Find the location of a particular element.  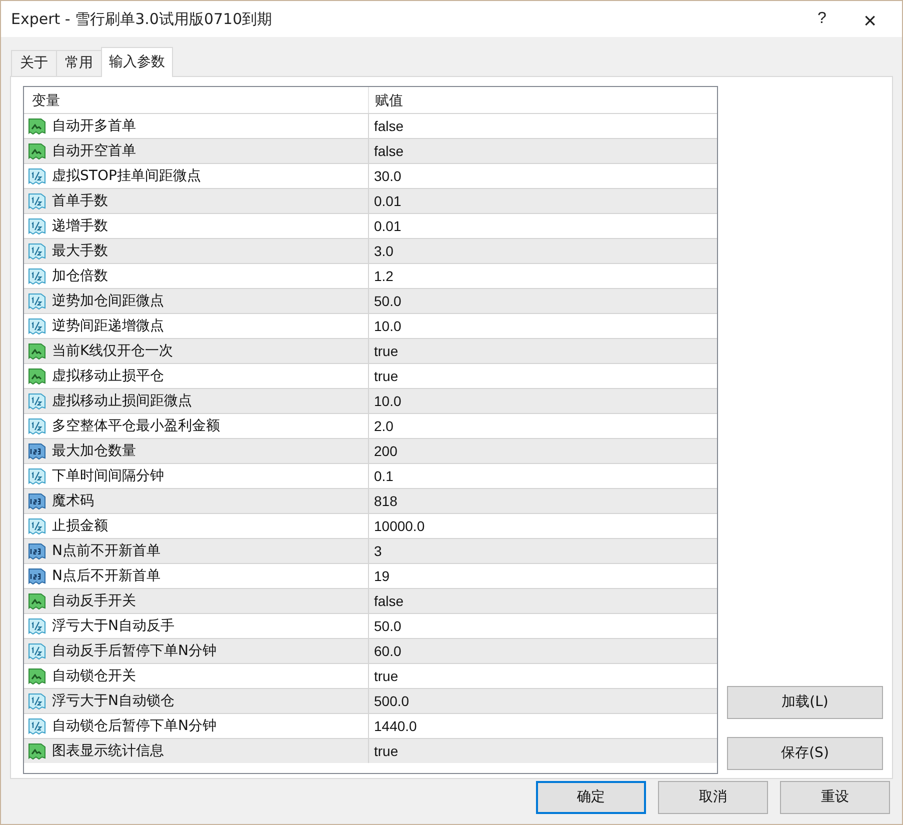

param-name: 首单手数 is located at coordinates (80, 201).